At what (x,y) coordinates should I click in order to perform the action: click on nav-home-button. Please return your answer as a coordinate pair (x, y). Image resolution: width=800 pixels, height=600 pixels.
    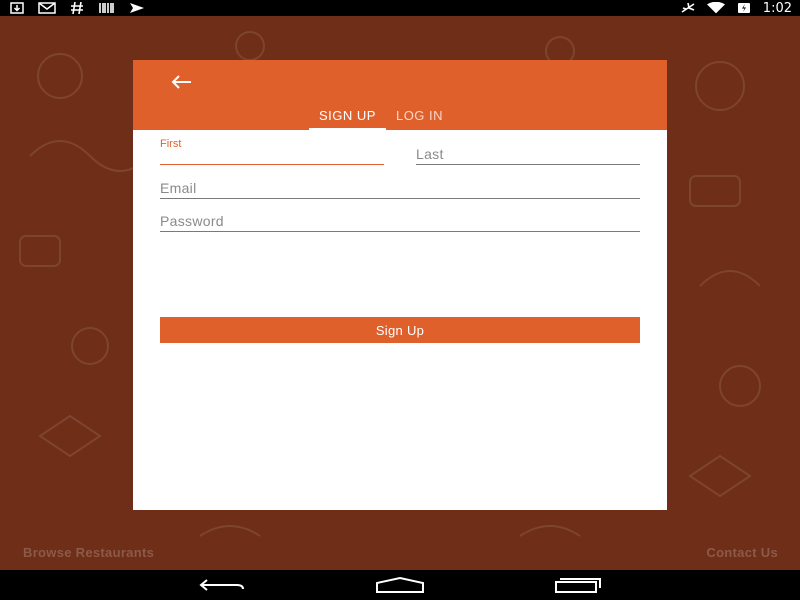
    Looking at the image, I should click on (400, 585).